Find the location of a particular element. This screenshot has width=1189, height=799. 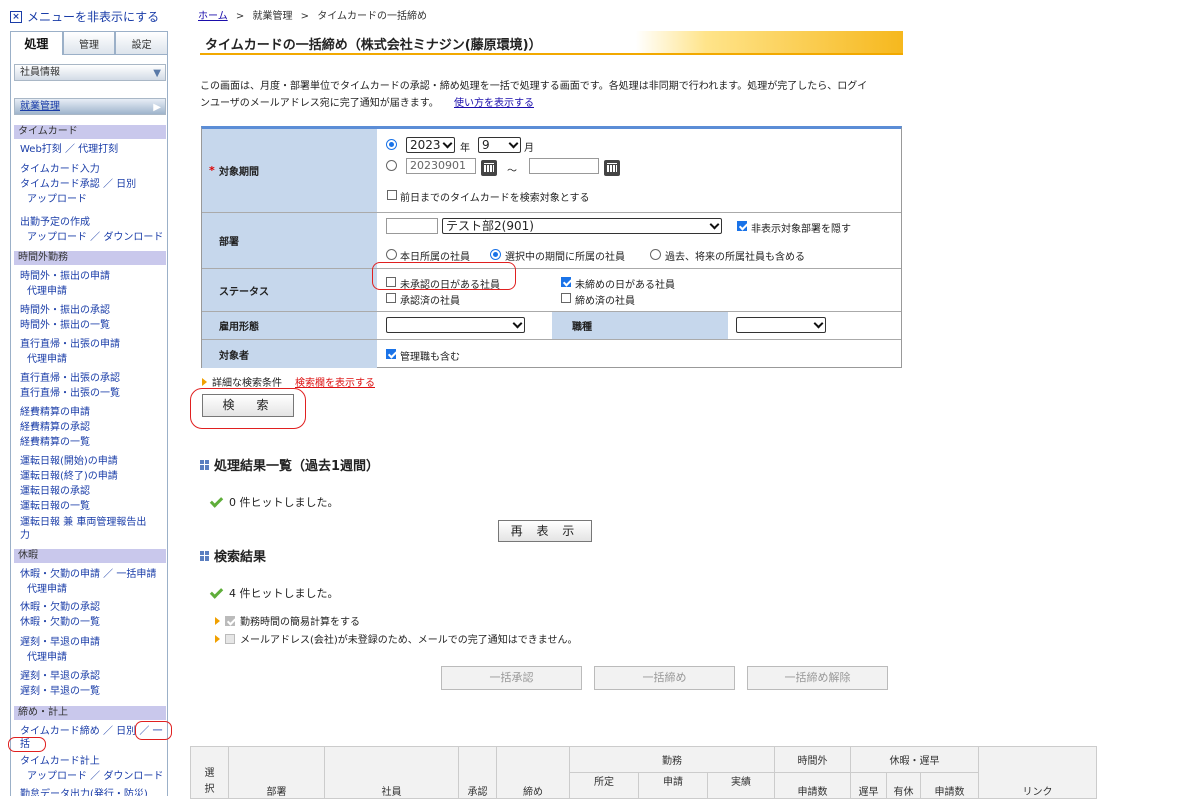

results-section-title: 検索結果 is located at coordinates (233, 555).